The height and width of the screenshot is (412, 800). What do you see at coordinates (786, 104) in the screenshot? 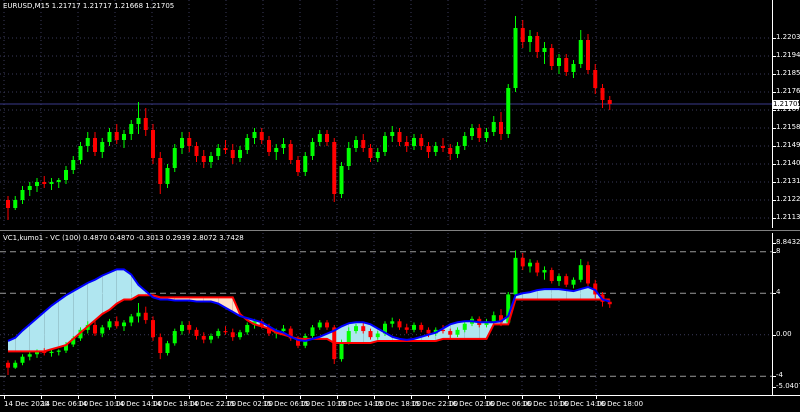
I see `current-price-tag: 1.21705` at bounding box center [786, 104].